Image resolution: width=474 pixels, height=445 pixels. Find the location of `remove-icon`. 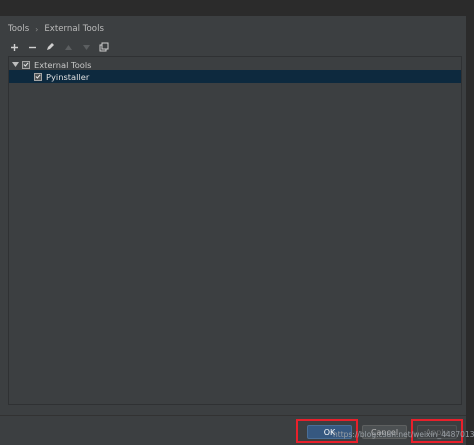

remove-icon is located at coordinates (32, 47).